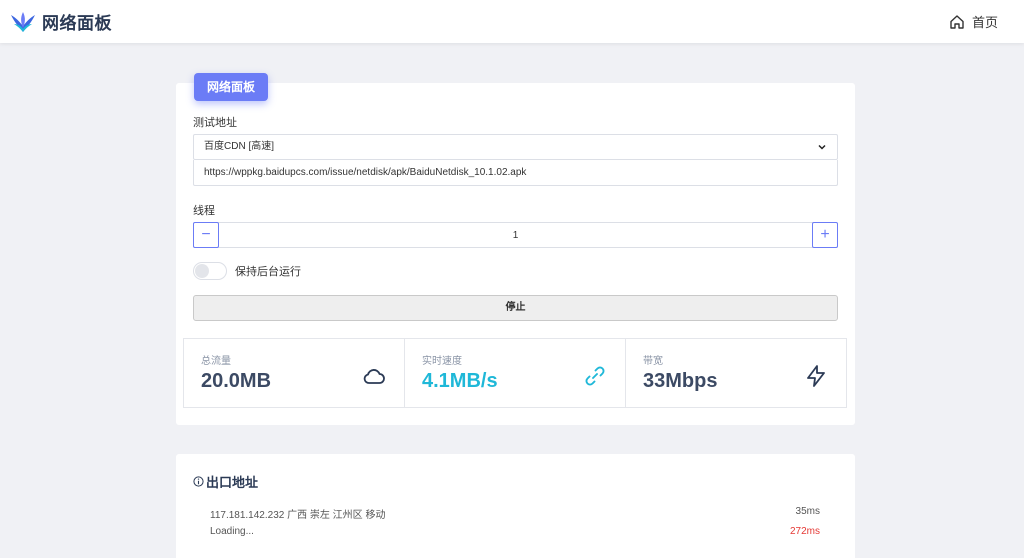 This screenshot has width=1024, height=558. What do you see at coordinates (23, 21) in the screenshot?
I see `logo-icon` at bounding box center [23, 21].